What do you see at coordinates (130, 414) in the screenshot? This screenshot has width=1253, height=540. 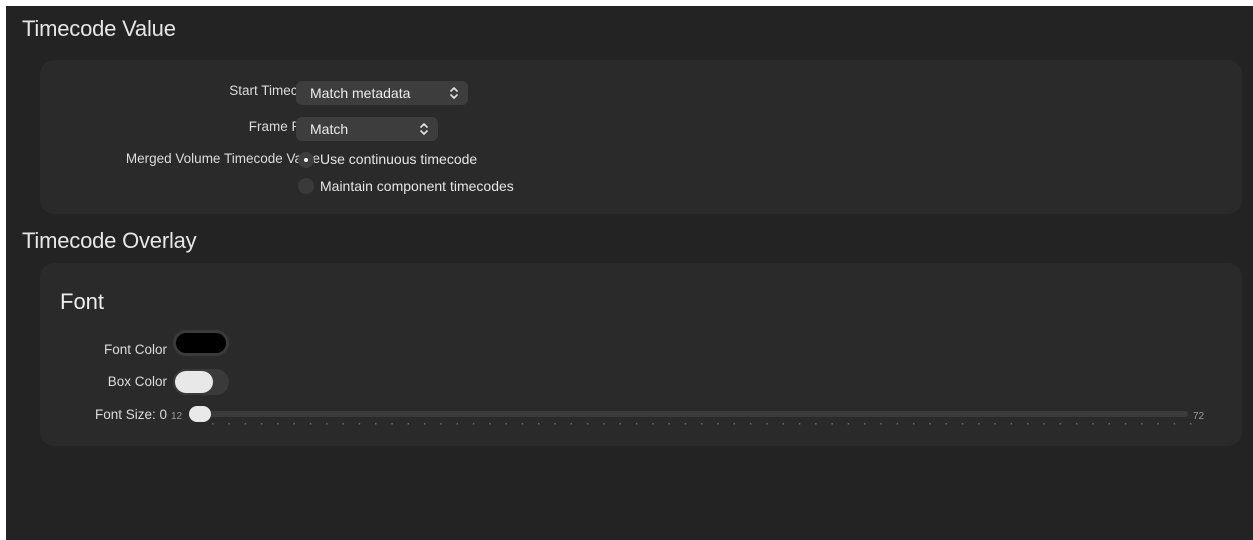 I see `font-size-label: Font Size: 0` at bounding box center [130, 414].